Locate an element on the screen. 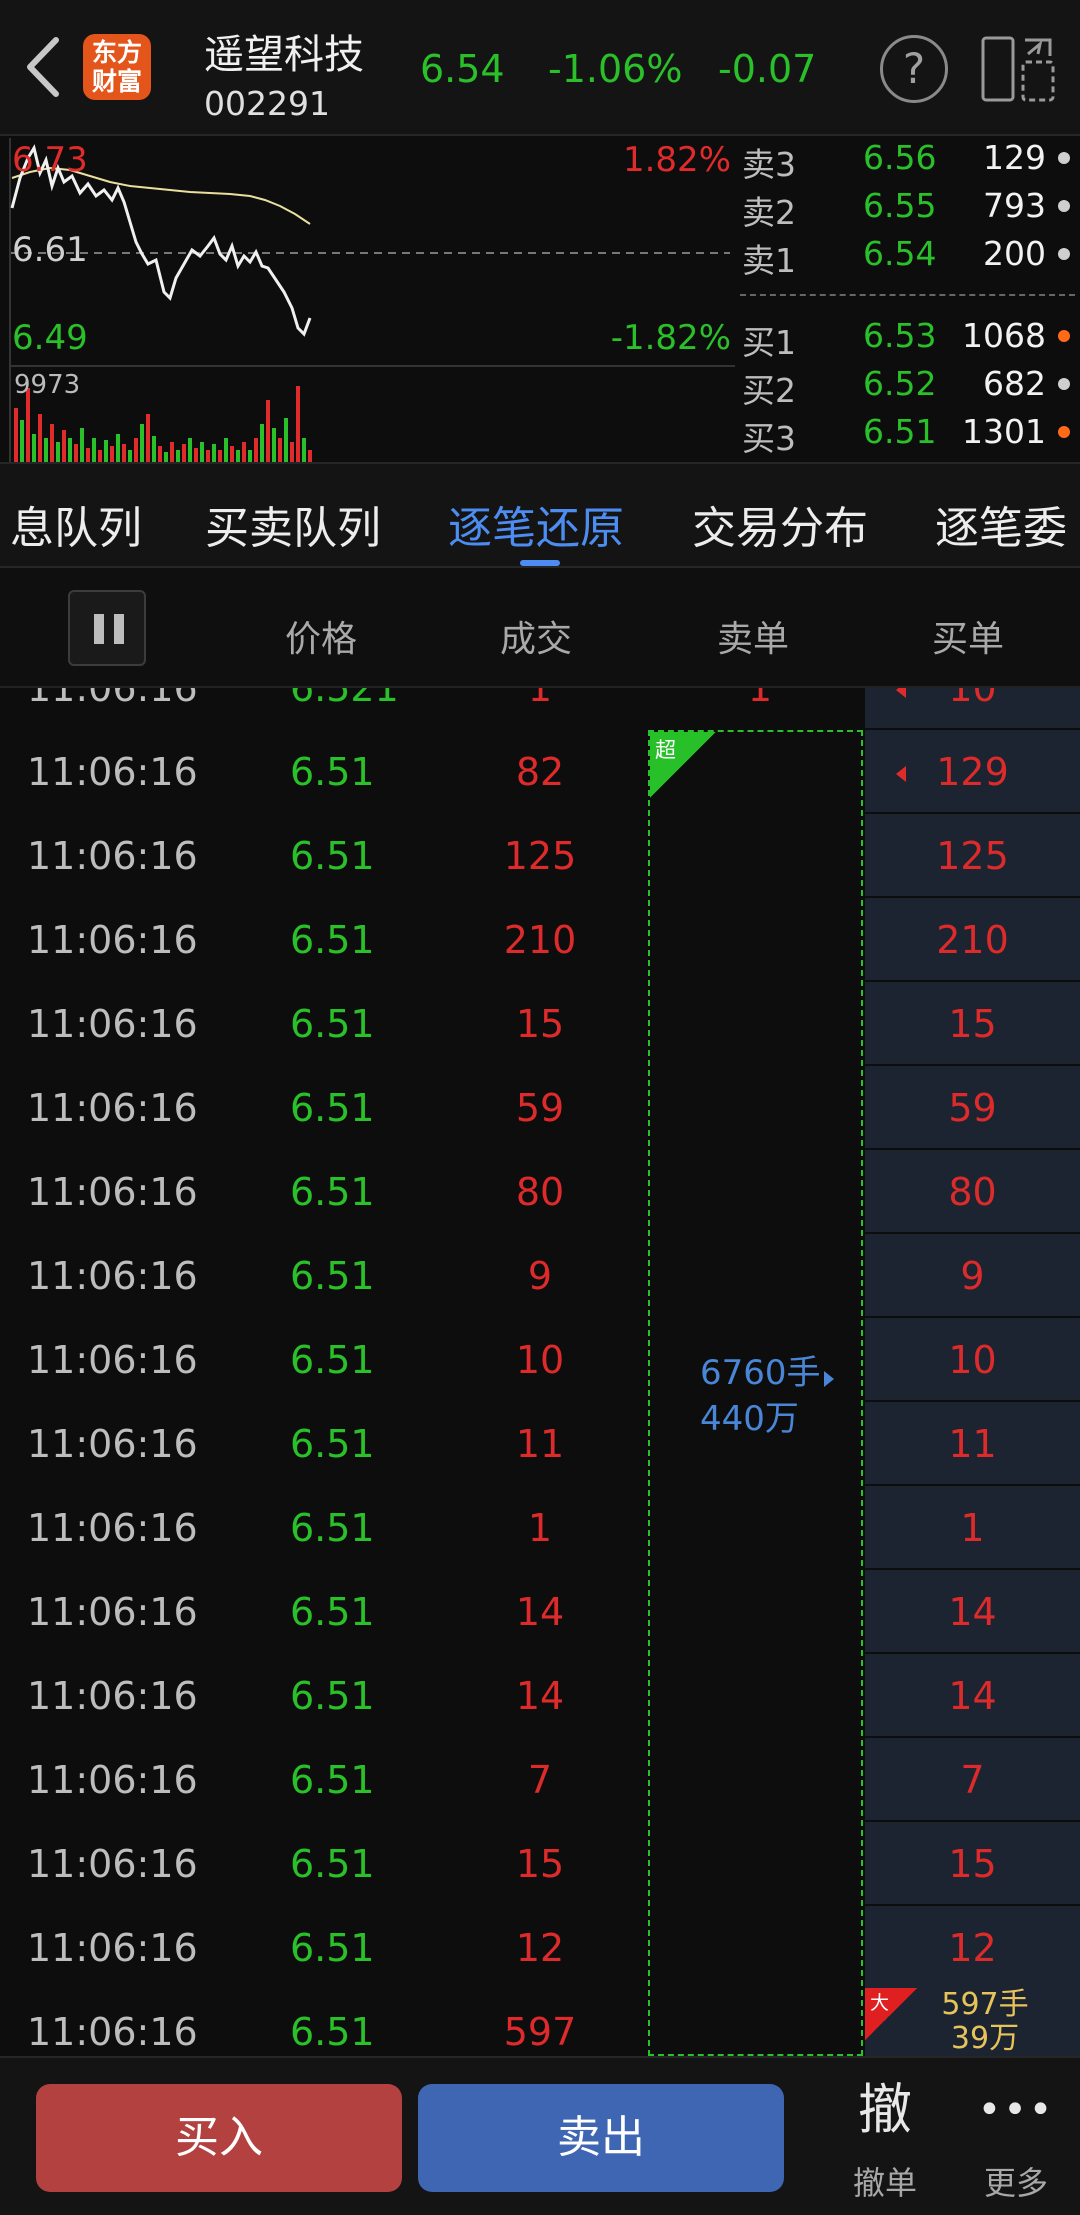  trade-volume: 59 is located at coordinates (540, 1108).